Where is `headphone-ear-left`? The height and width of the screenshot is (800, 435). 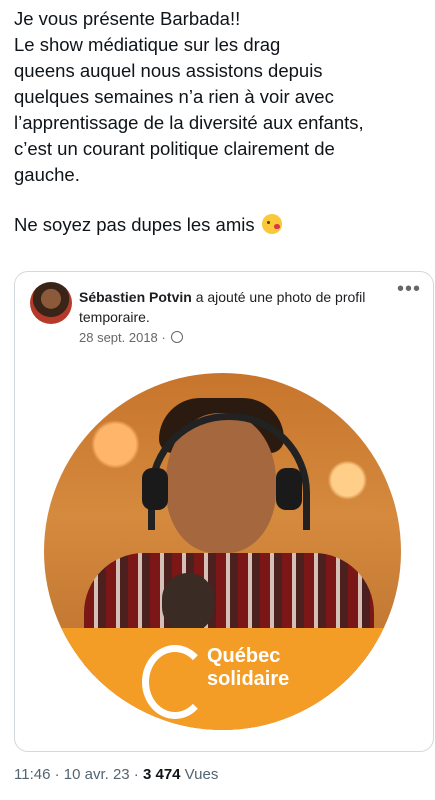 headphone-ear-left is located at coordinates (155, 489).